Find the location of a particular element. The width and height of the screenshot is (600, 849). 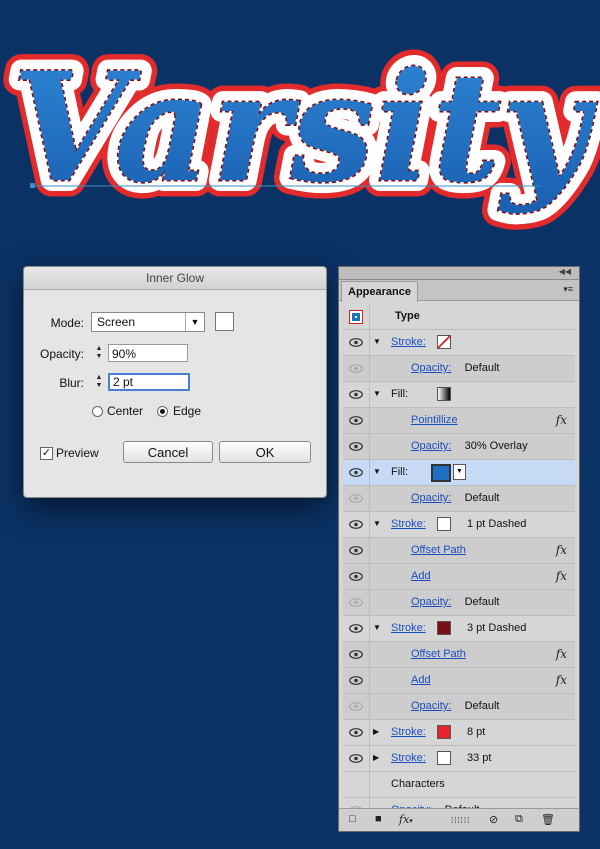

tab-appearance: Appearance is located at coordinates (379, 291).